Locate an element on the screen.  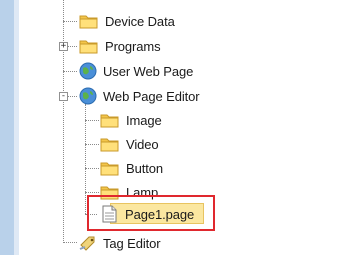
tree-item-device-data: Device Data is located at coordinates (127, 21).